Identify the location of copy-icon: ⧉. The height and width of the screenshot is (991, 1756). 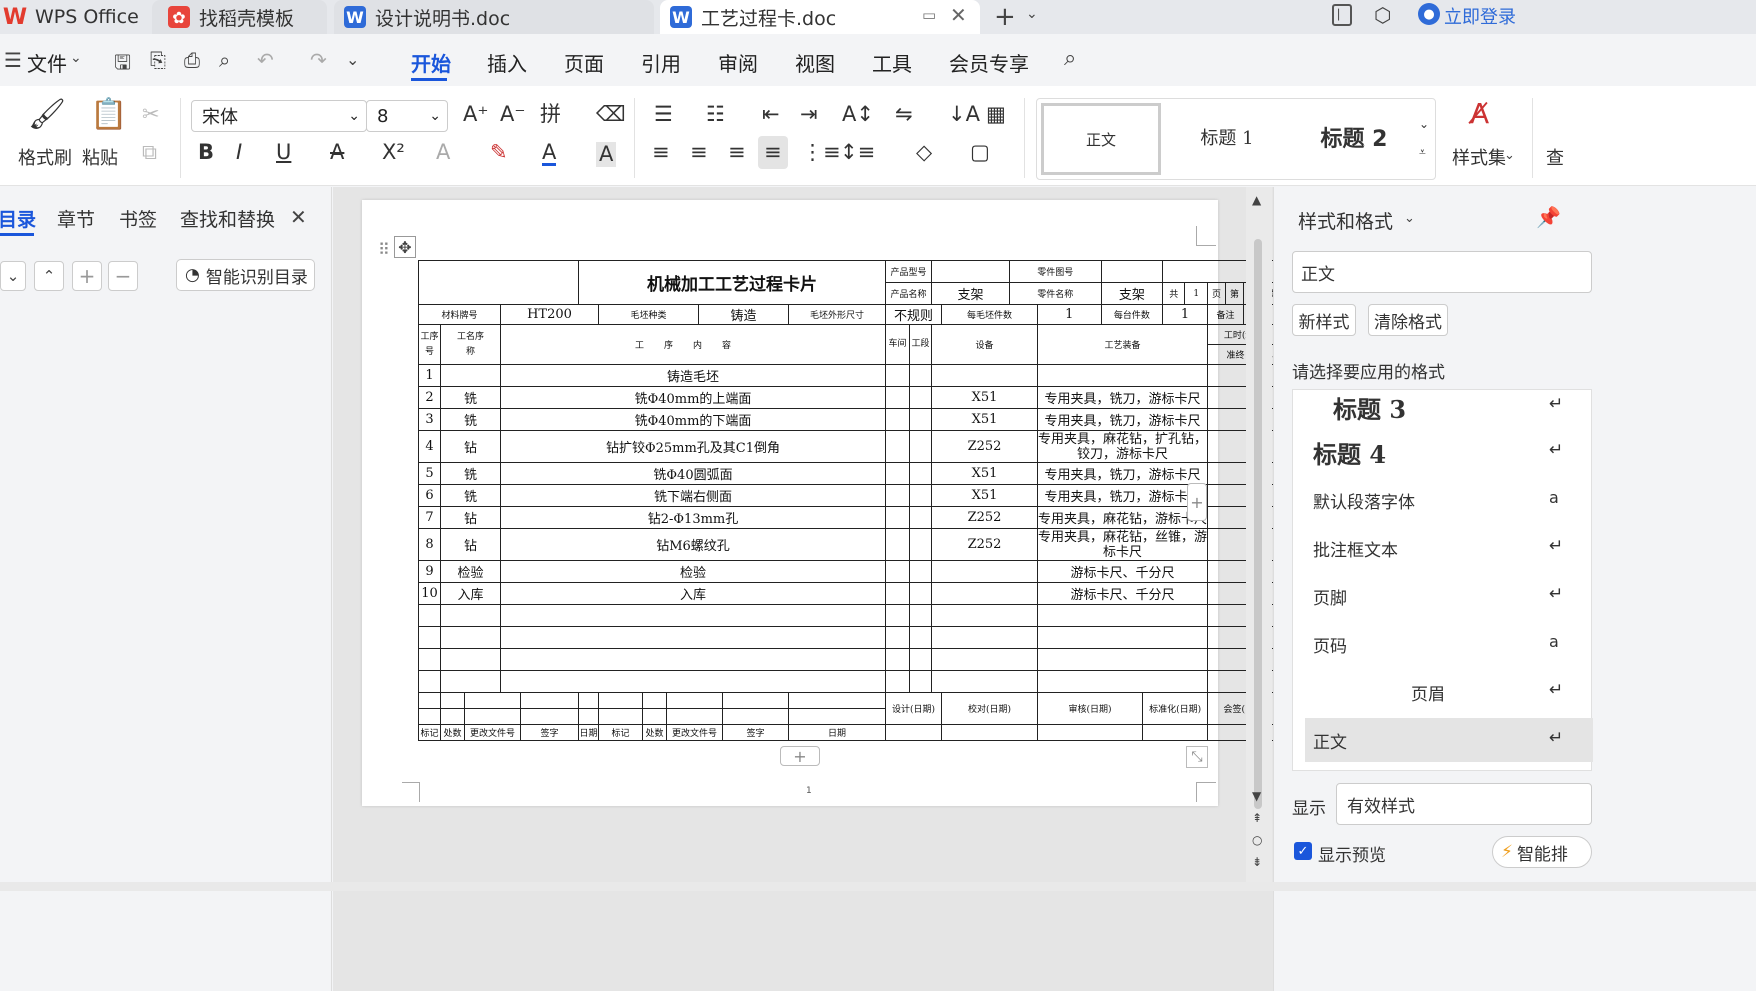
(149, 152).